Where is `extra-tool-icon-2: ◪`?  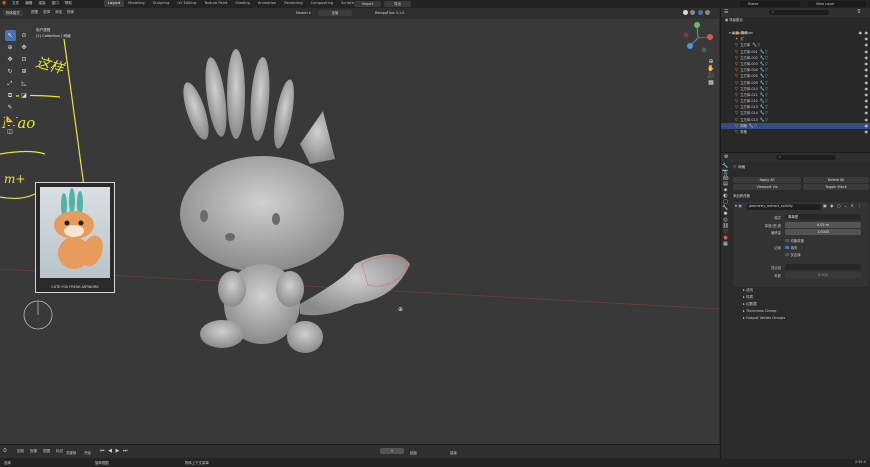
extra-tool-icon-2: ◪ is located at coordinates (24, 95).